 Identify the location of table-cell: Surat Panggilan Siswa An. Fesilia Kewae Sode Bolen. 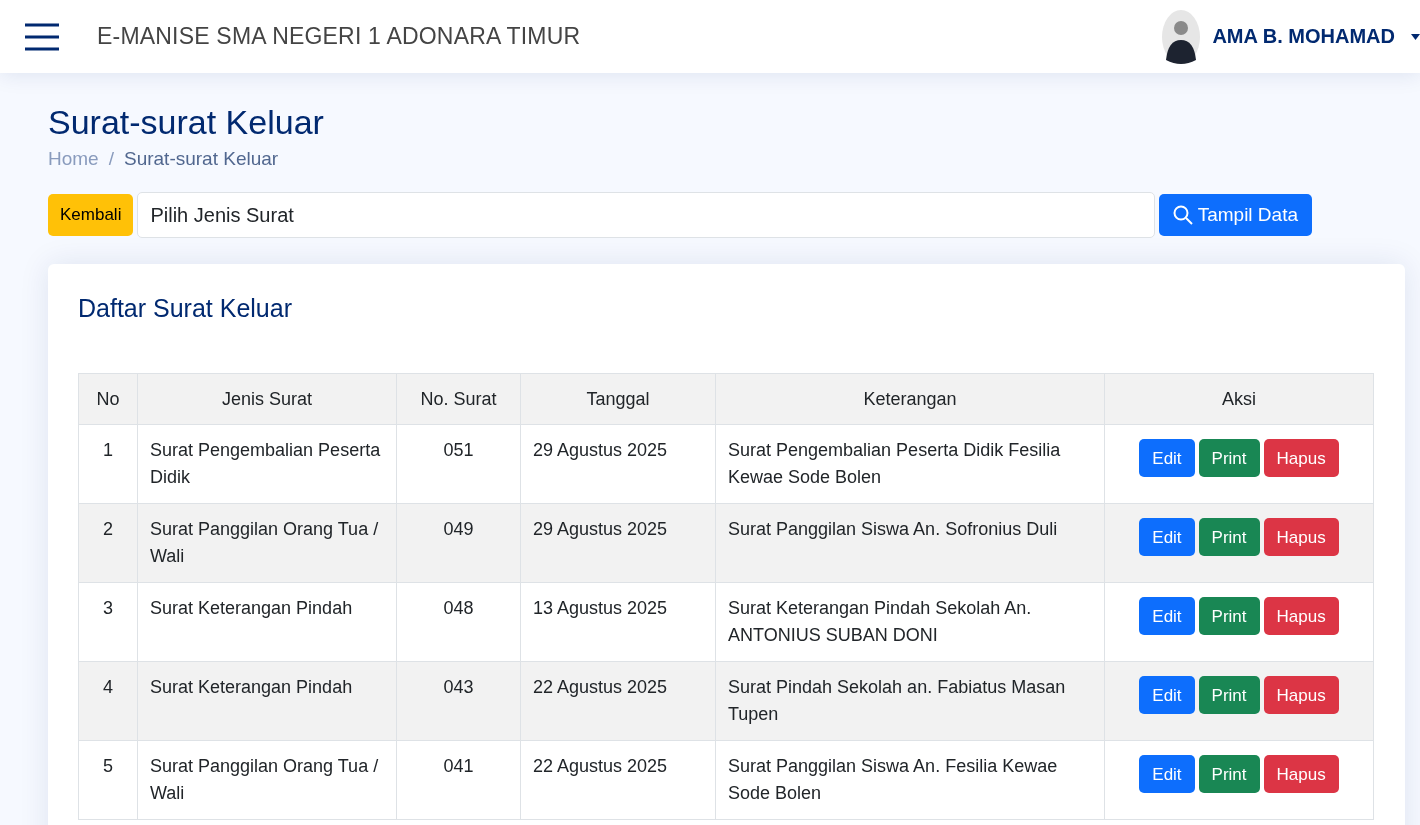
(910, 780).